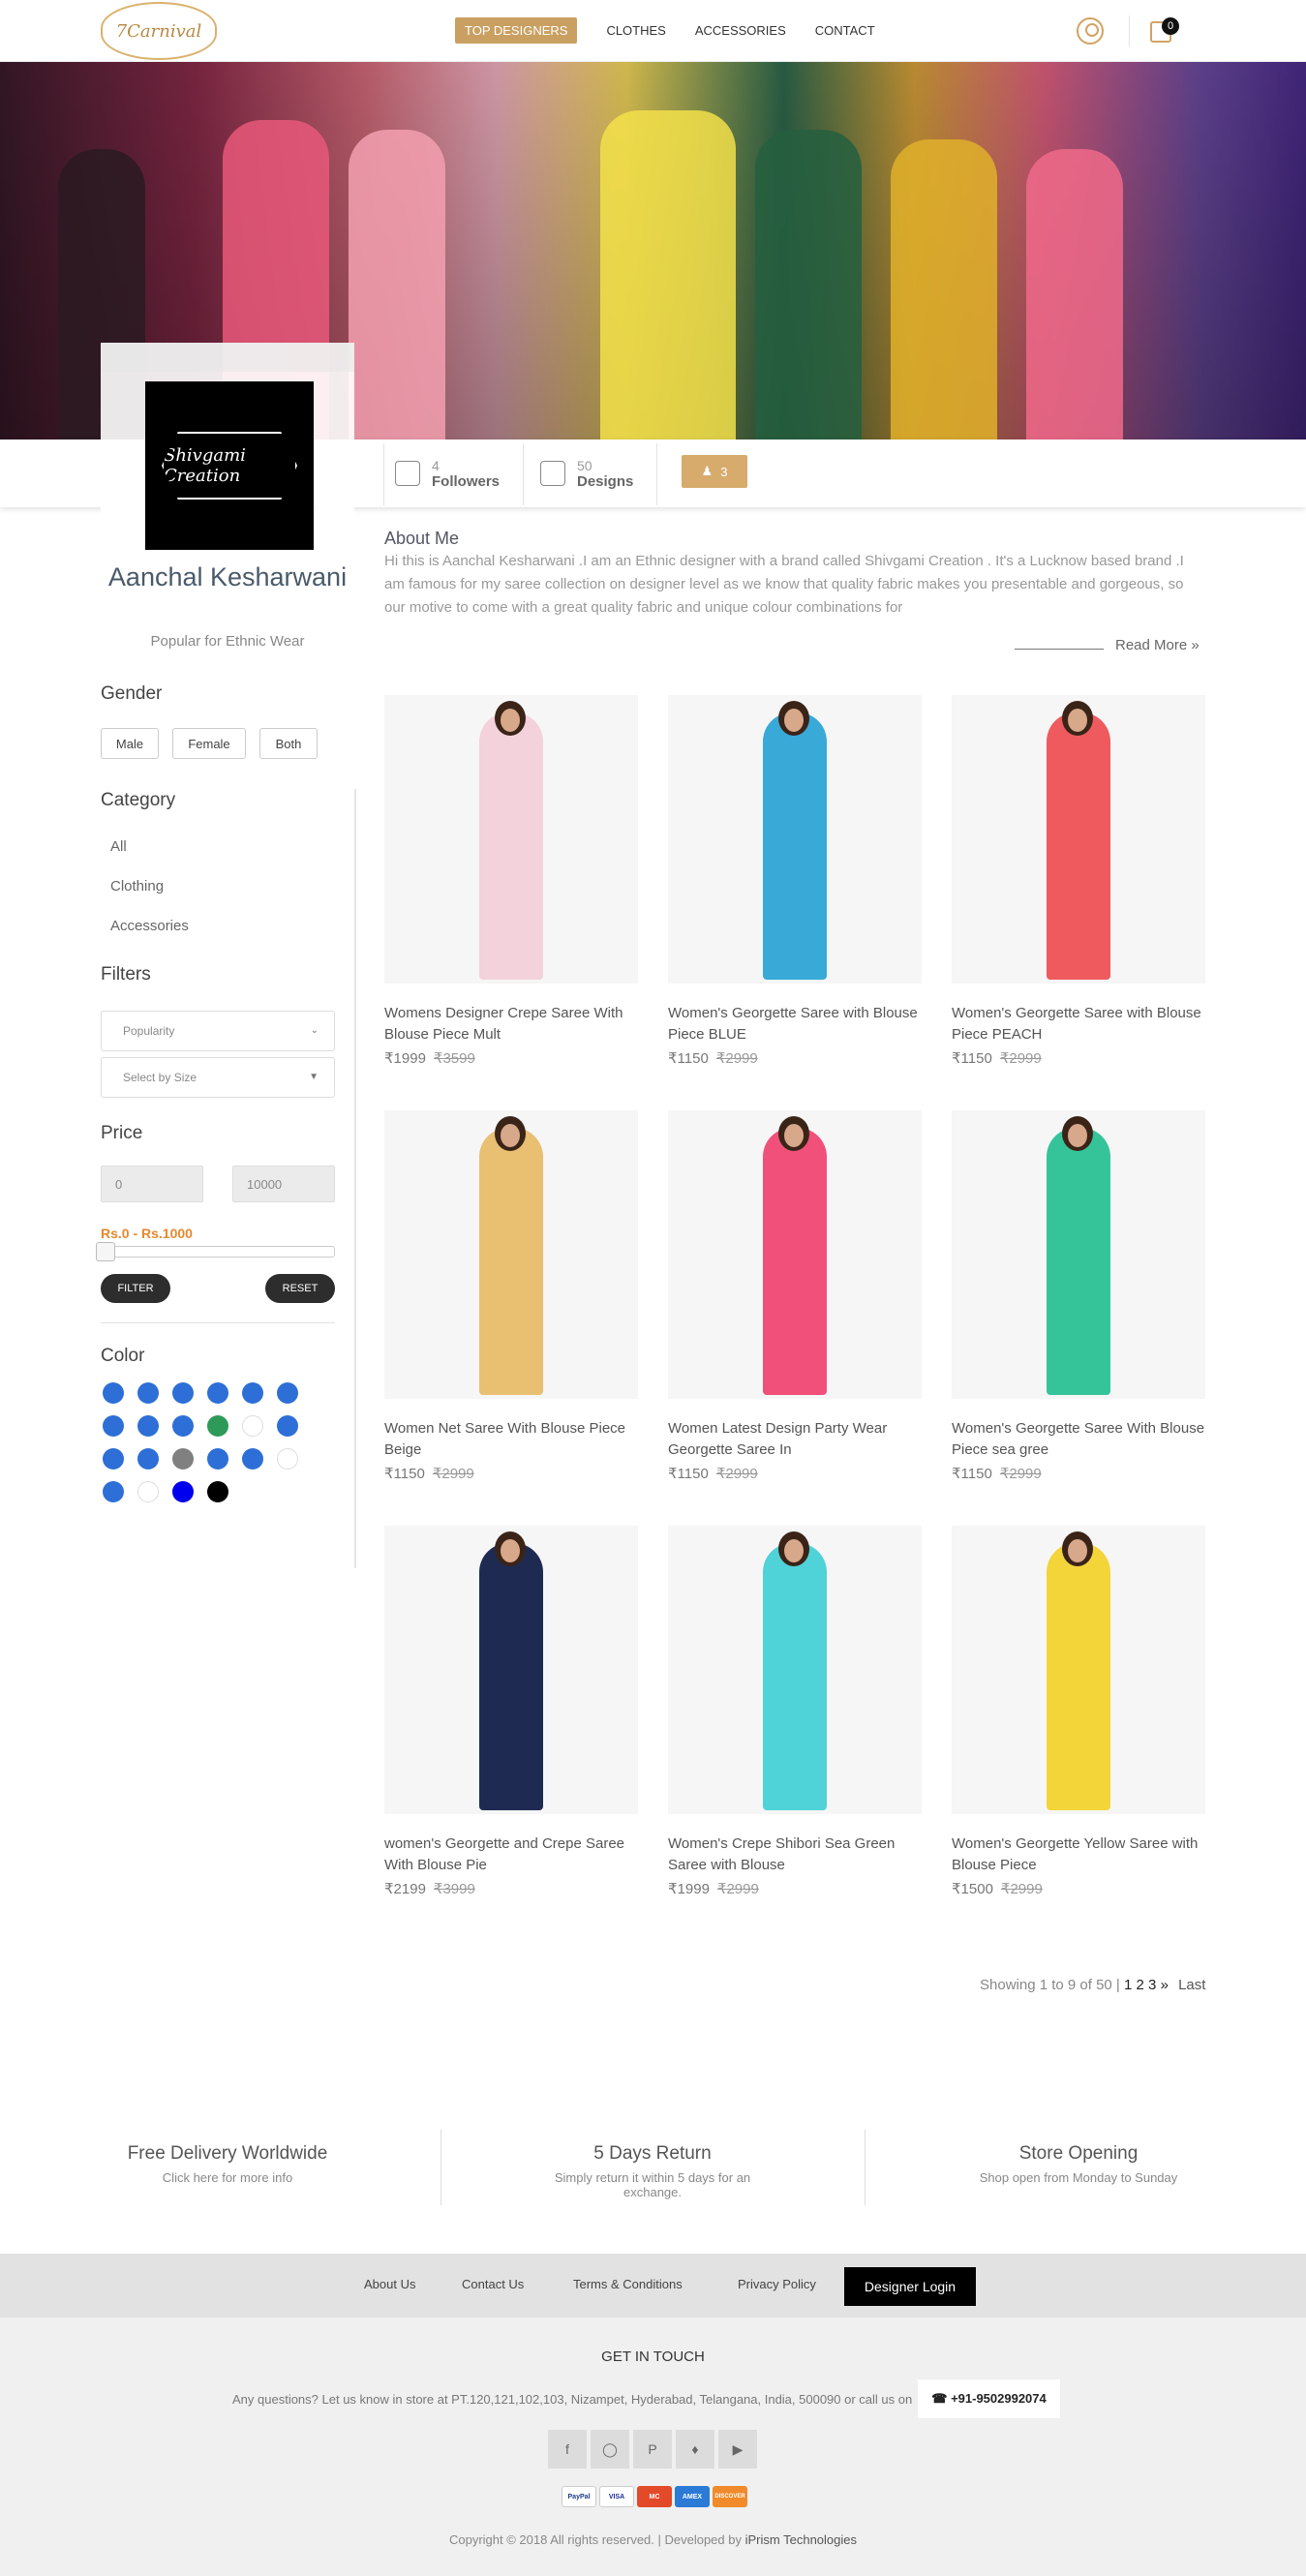  What do you see at coordinates (628, 2284) in the screenshot?
I see `footer-terms-link: Terms & Conditions` at bounding box center [628, 2284].